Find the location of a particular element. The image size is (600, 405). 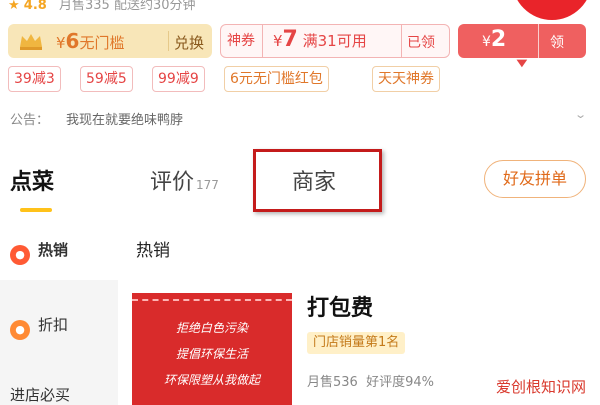

tab-active-indicator is located at coordinates (36, 210).